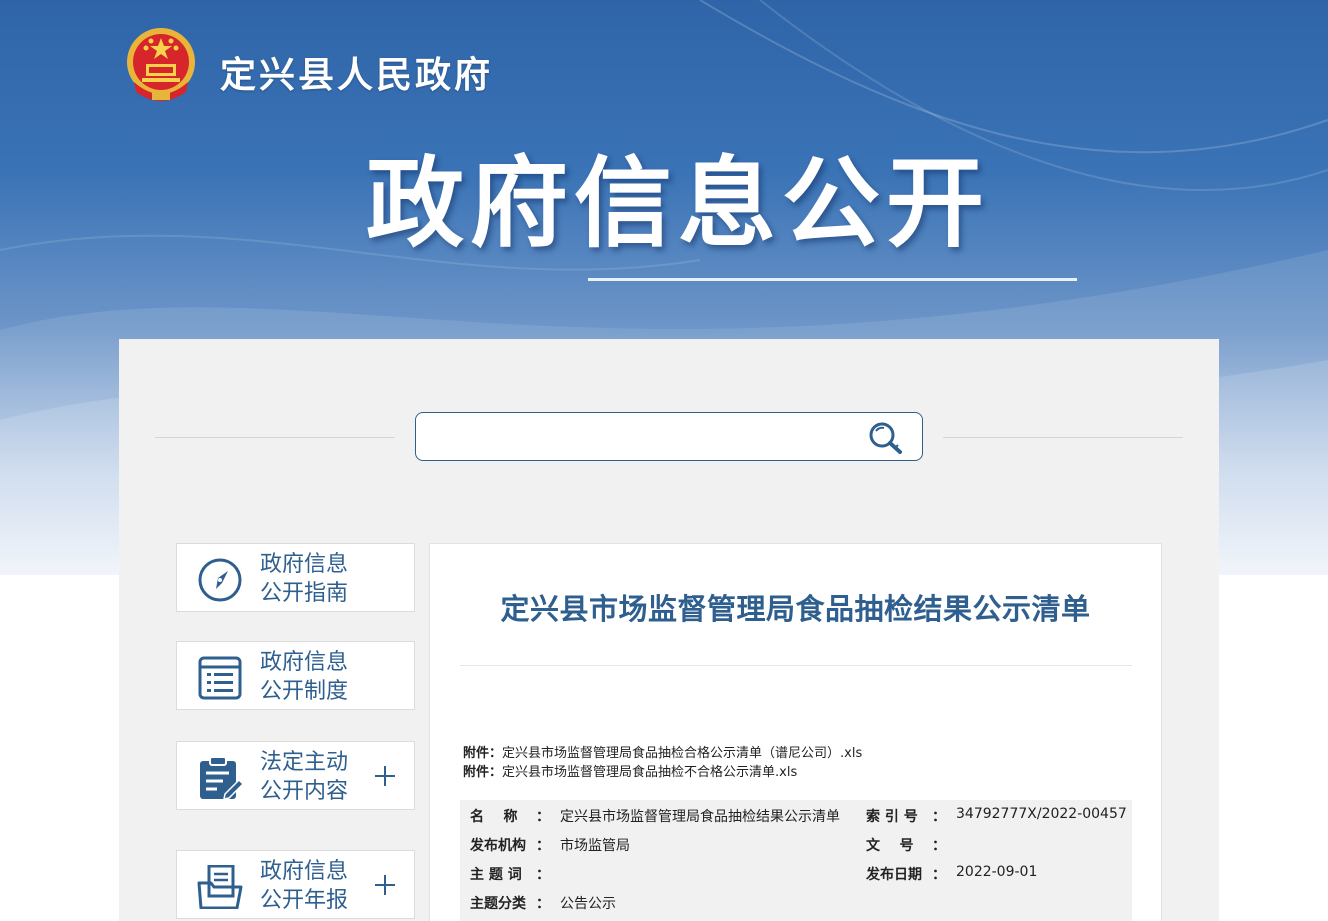 Image resolution: width=1328 pixels, height=921 pixels. Describe the element at coordinates (796, 665) in the screenshot. I see `title-divider` at that location.